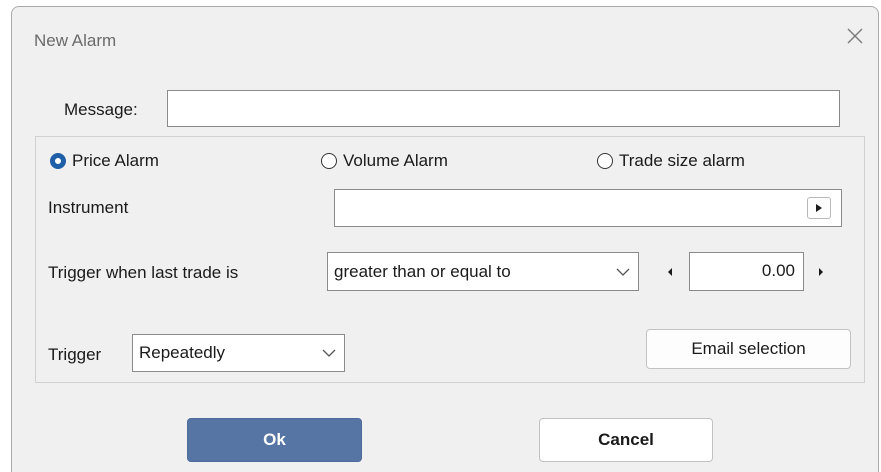 This screenshot has height=472, width=881. What do you see at coordinates (182, 352) in the screenshot?
I see `trigger-value: Repeatedly` at bounding box center [182, 352].